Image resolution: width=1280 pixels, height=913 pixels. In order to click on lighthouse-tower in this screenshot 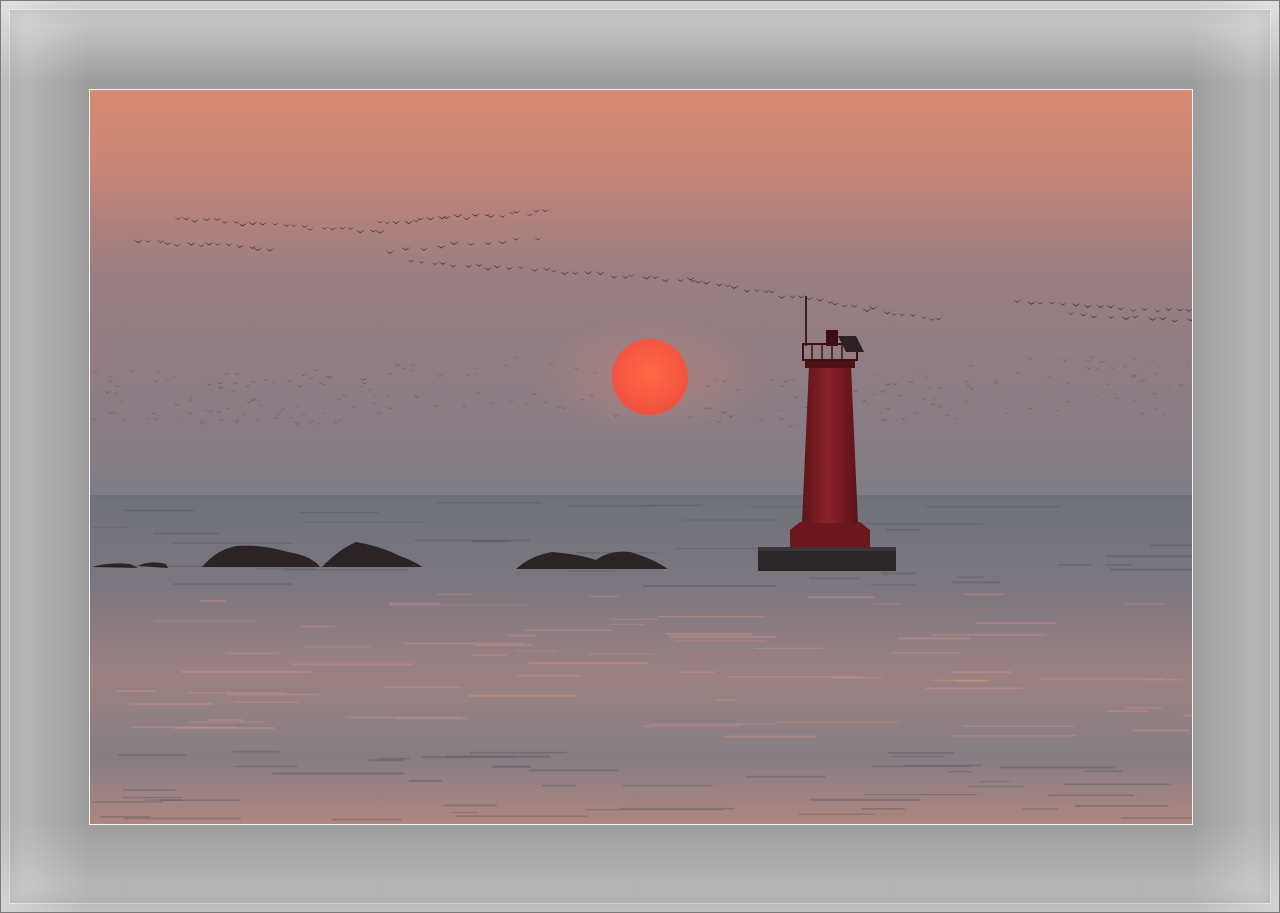, I will do `click(830, 444)`.